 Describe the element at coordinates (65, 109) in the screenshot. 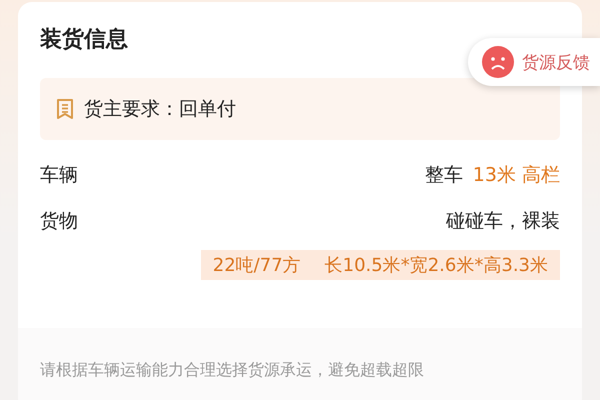

I see `document-icon` at that location.